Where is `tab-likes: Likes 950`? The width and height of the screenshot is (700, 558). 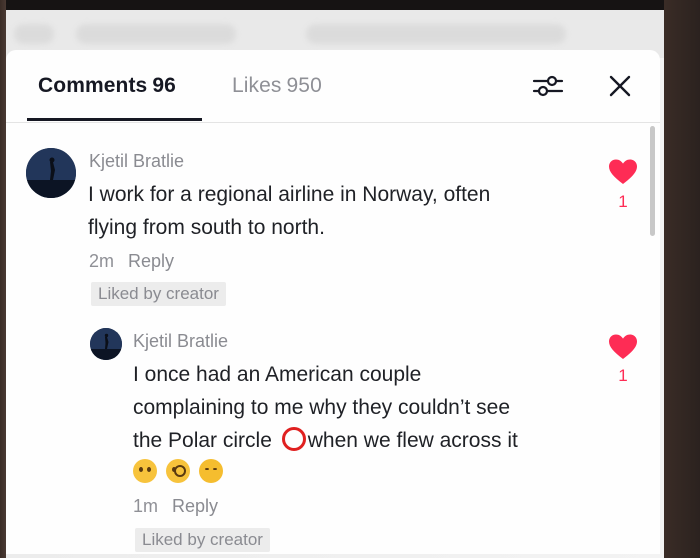 tab-likes: Likes 950 is located at coordinates (277, 86).